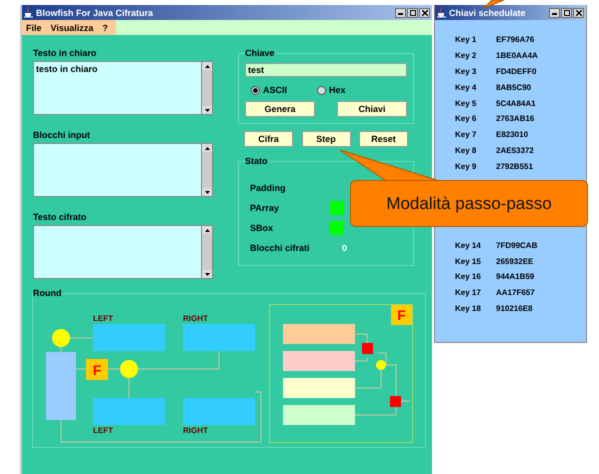  I want to click on key-name: Key 6, so click(466, 119).